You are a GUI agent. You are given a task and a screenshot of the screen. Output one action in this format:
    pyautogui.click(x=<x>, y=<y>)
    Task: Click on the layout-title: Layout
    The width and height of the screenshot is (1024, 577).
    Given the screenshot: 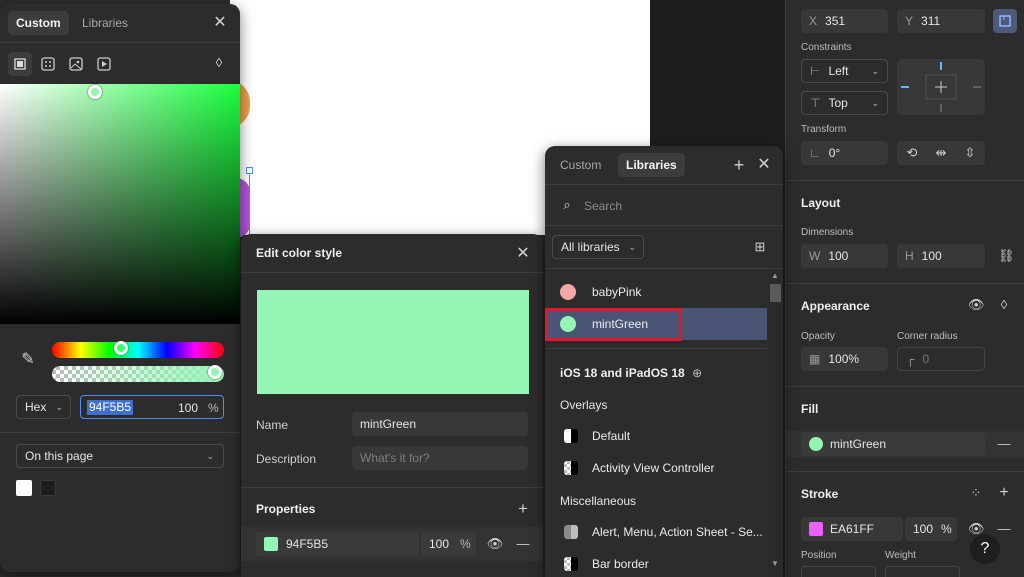 What is the action you would take?
    pyautogui.click(x=821, y=203)
    